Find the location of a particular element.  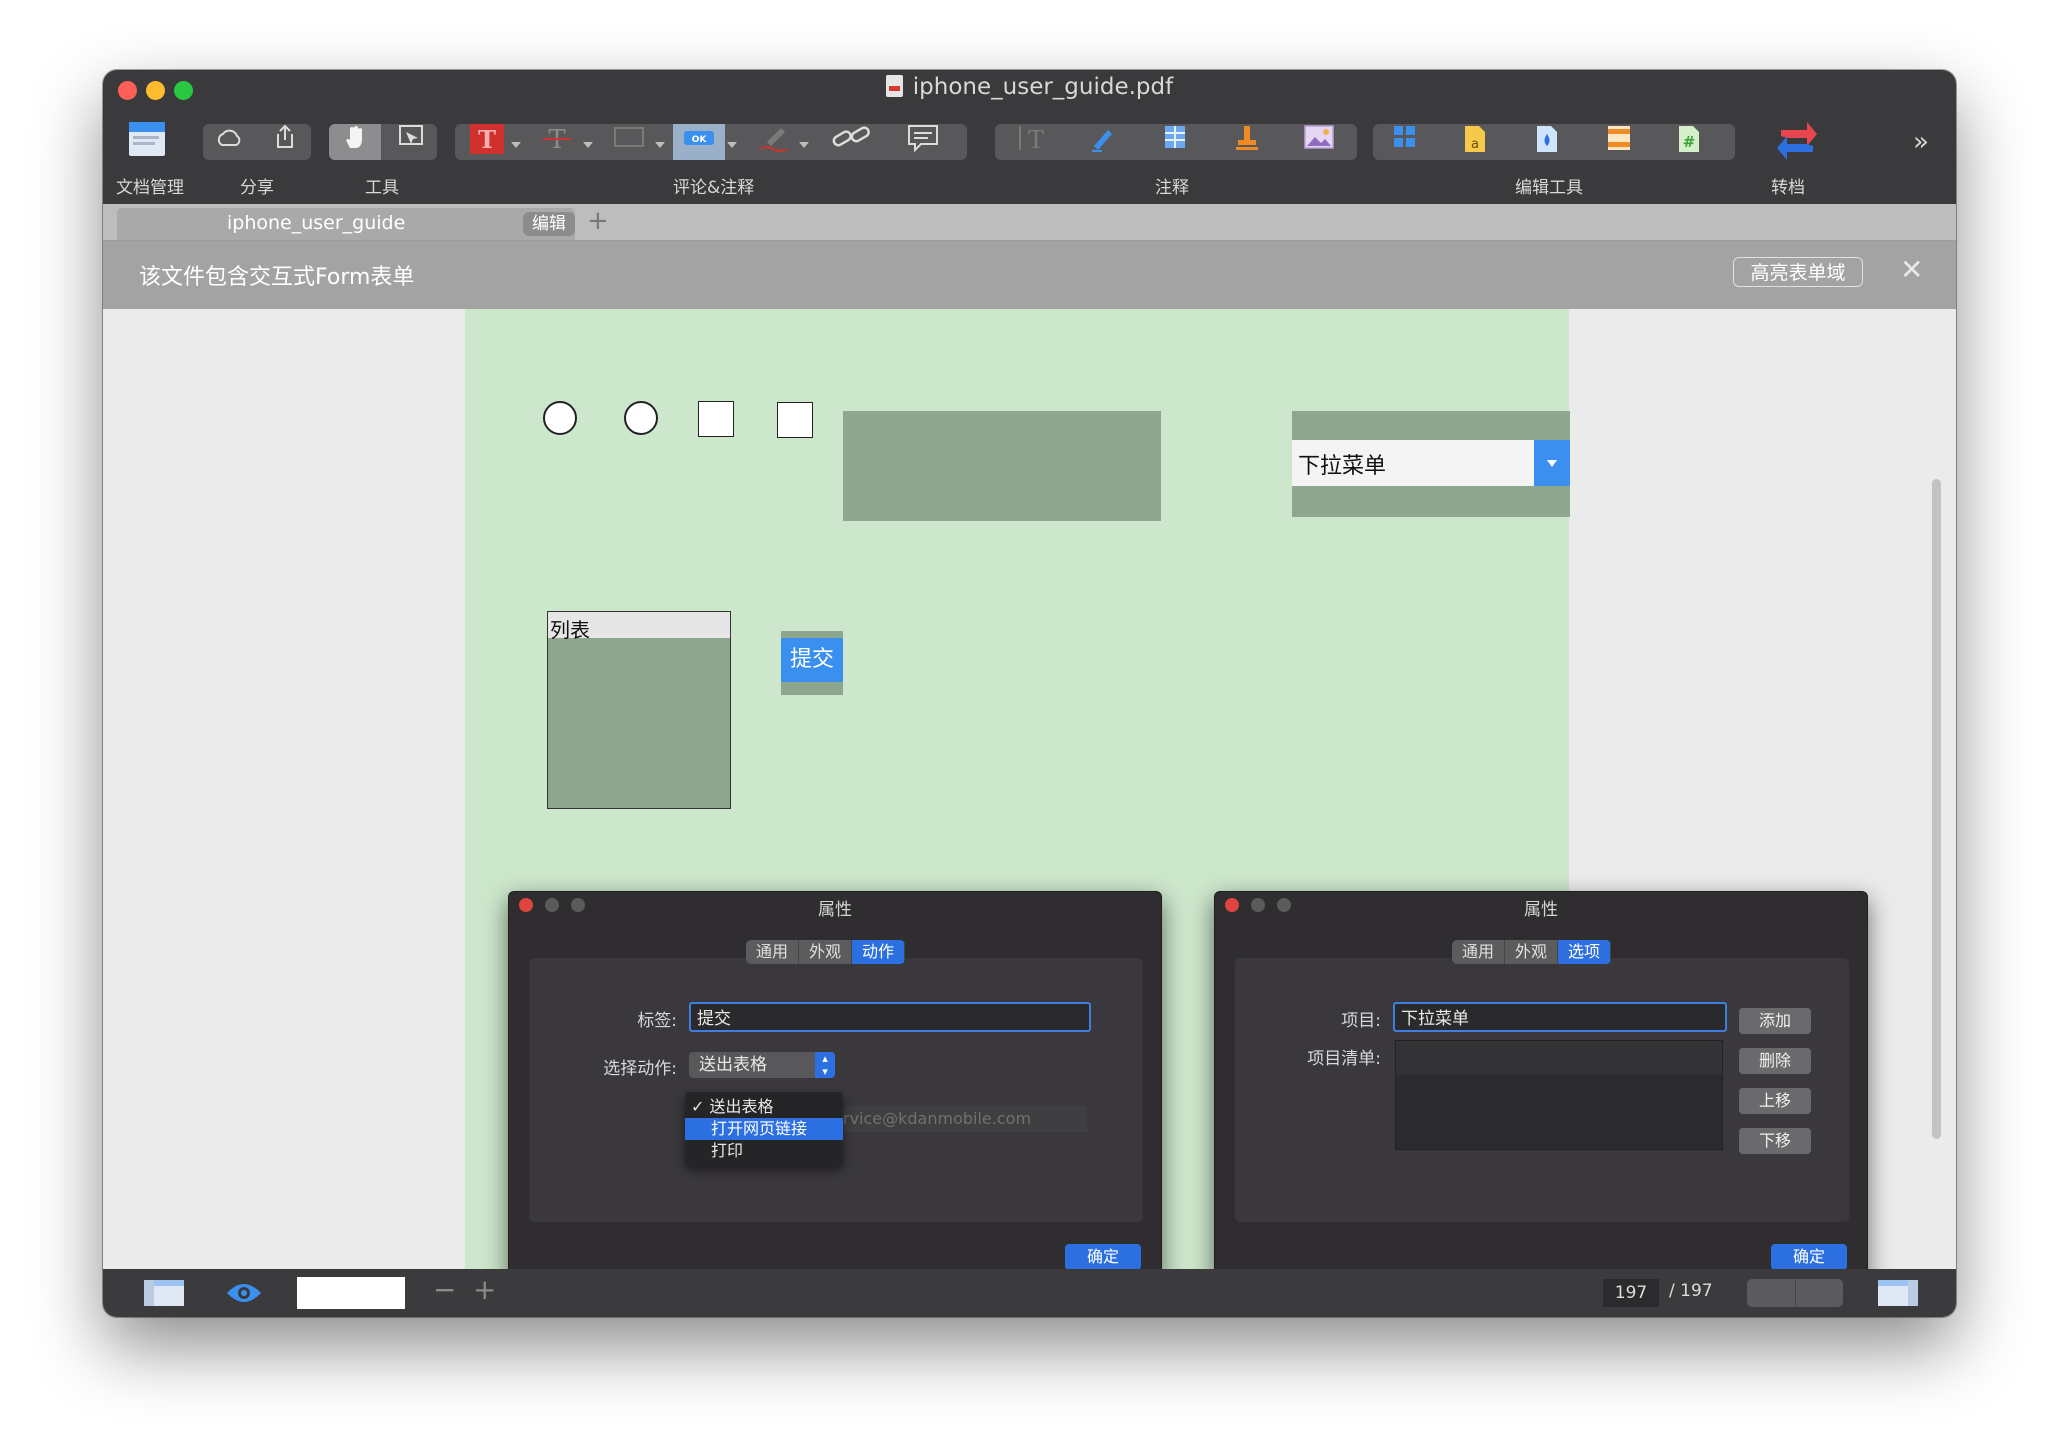

next-page-button is located at coordinates (1819, 1293).